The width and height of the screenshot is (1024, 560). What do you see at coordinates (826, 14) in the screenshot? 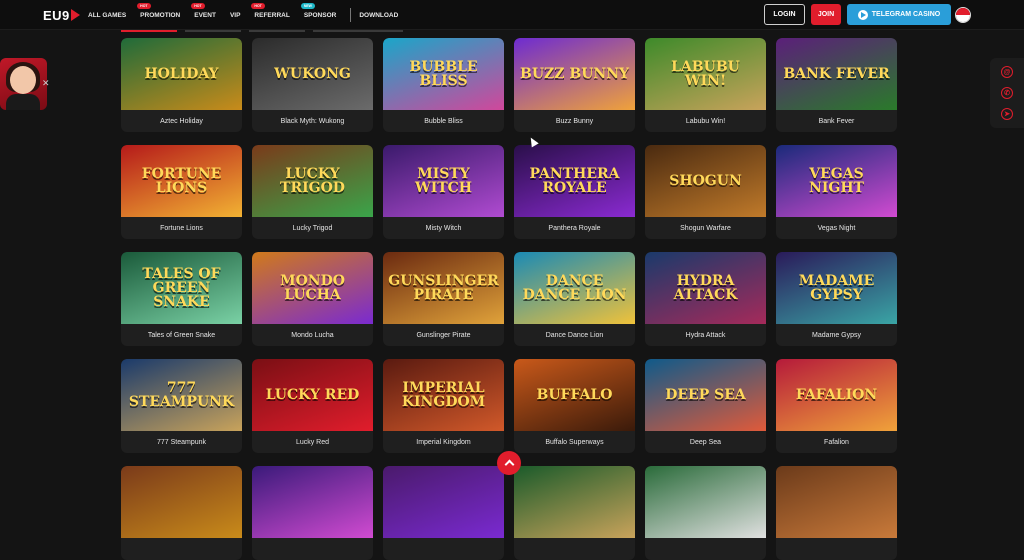
I see `join-button: JOIN` at bounding box center [826, 14].